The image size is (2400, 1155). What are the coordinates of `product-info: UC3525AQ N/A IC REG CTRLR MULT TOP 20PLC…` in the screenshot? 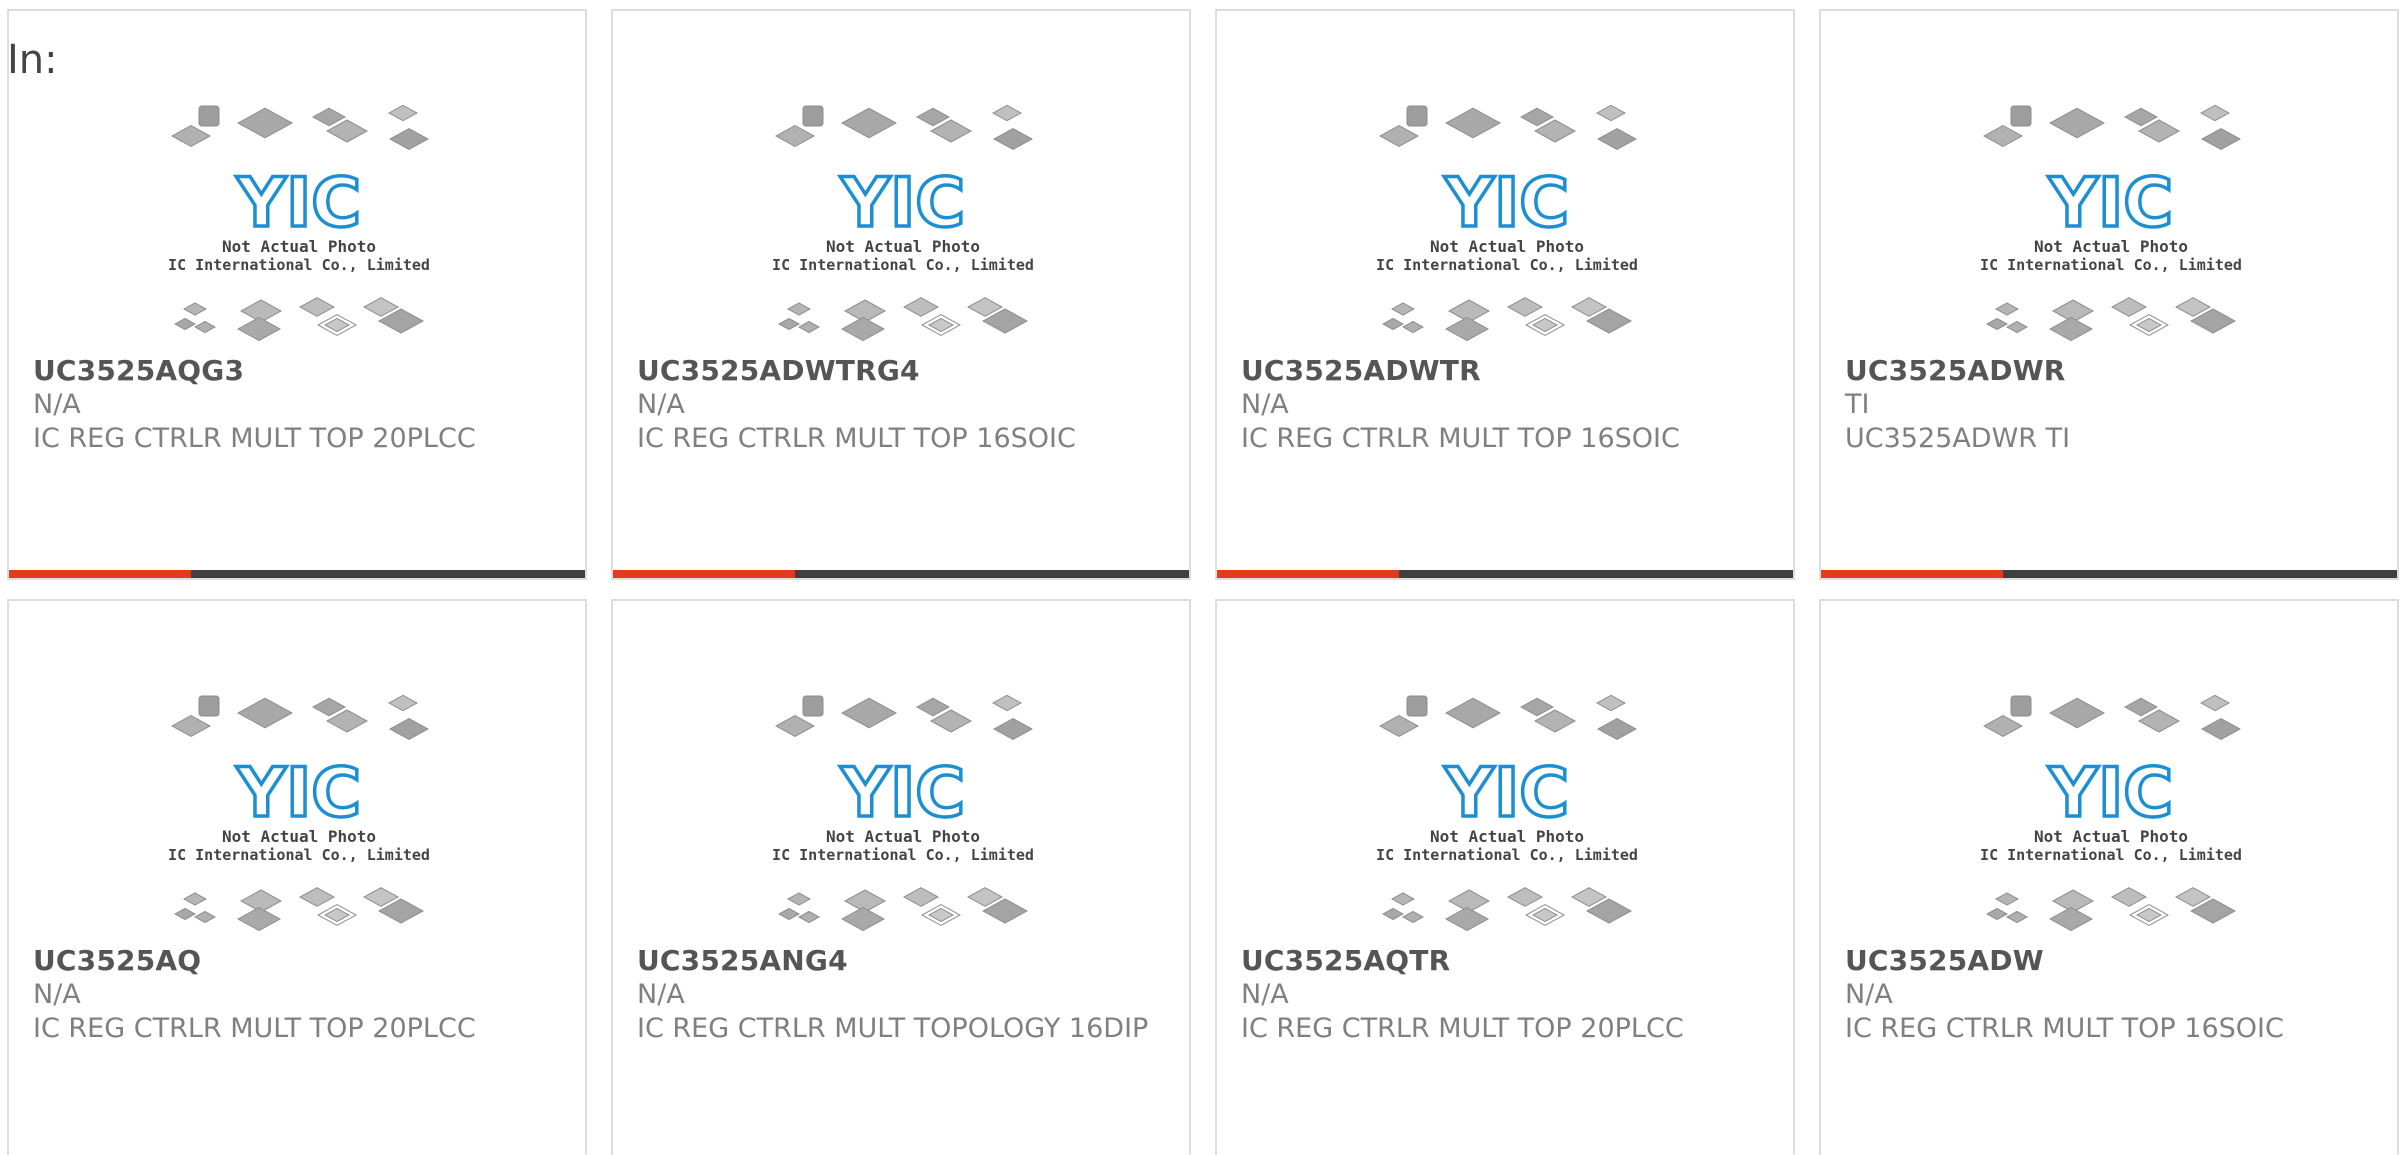 It's located at (299, 995).